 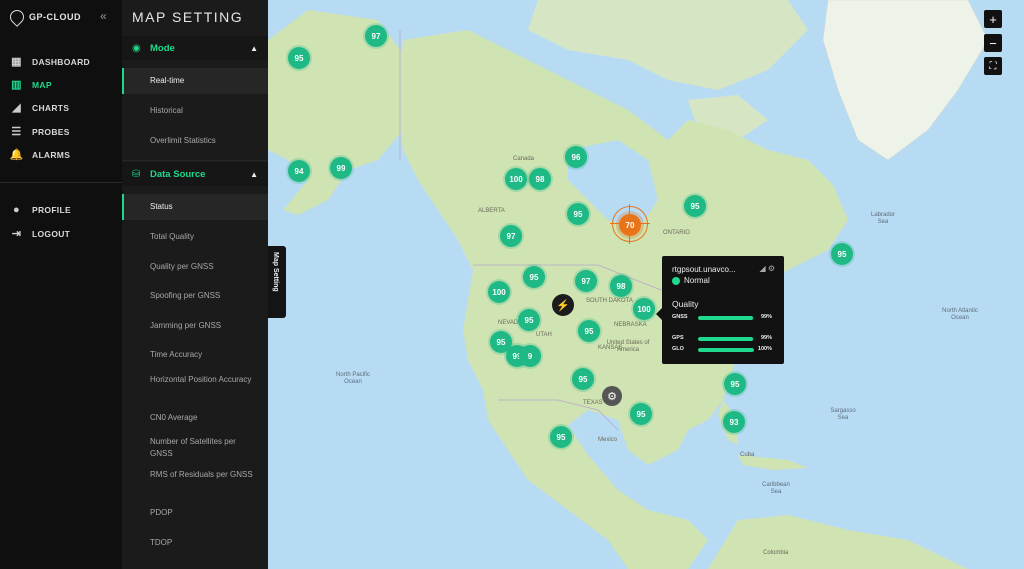 I want to click on data-source-option-time-accuracy: Time Accuracy, so click(x=195, y=355).